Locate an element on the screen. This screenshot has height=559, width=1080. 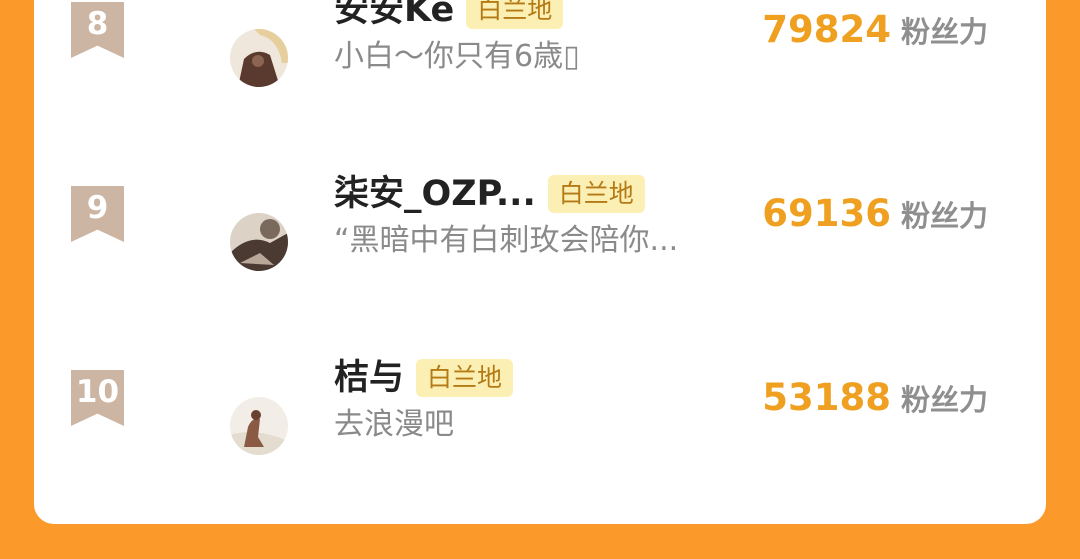
fans-value: 79824 is located at coordinates (826, 29).